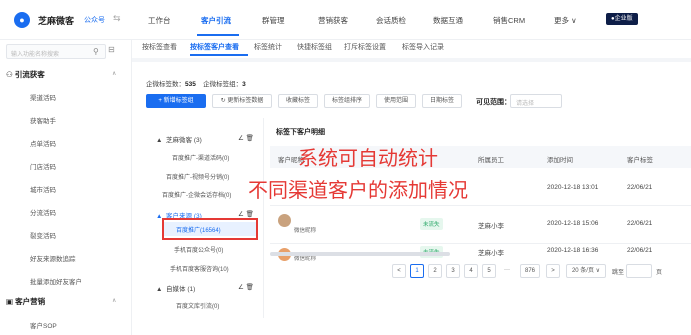 The height and width of the screenshot is (335, 691). What do you see at coordinates (509, 20) in the screenshot?
I see `nav-sales-crm: 销售CRM` at bounding box center [509, 20].